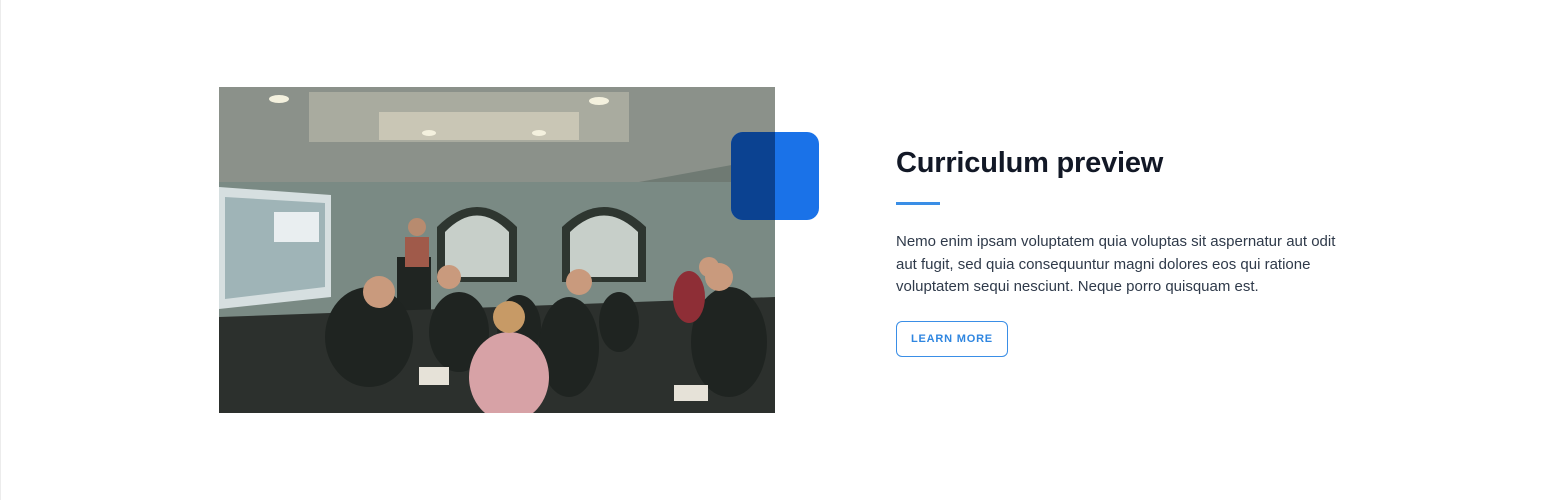 This screenshot has height=500, width=1564. What do you see at coordinates (918, 203) in the screenshot?
I see `title-divider` at bounding box center [918, 203].